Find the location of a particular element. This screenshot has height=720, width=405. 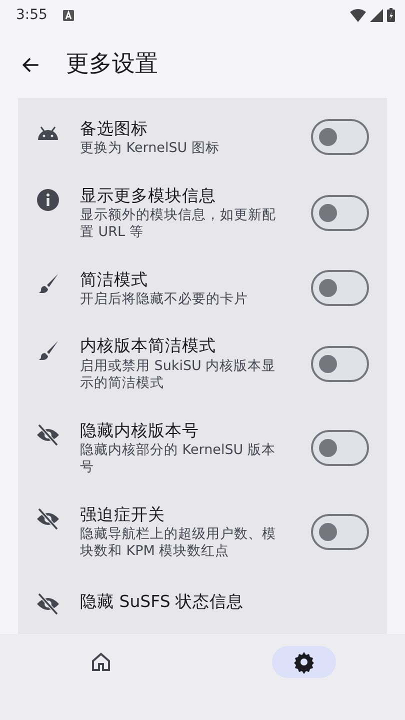

notification-icon is located at coordinates (68, 15).